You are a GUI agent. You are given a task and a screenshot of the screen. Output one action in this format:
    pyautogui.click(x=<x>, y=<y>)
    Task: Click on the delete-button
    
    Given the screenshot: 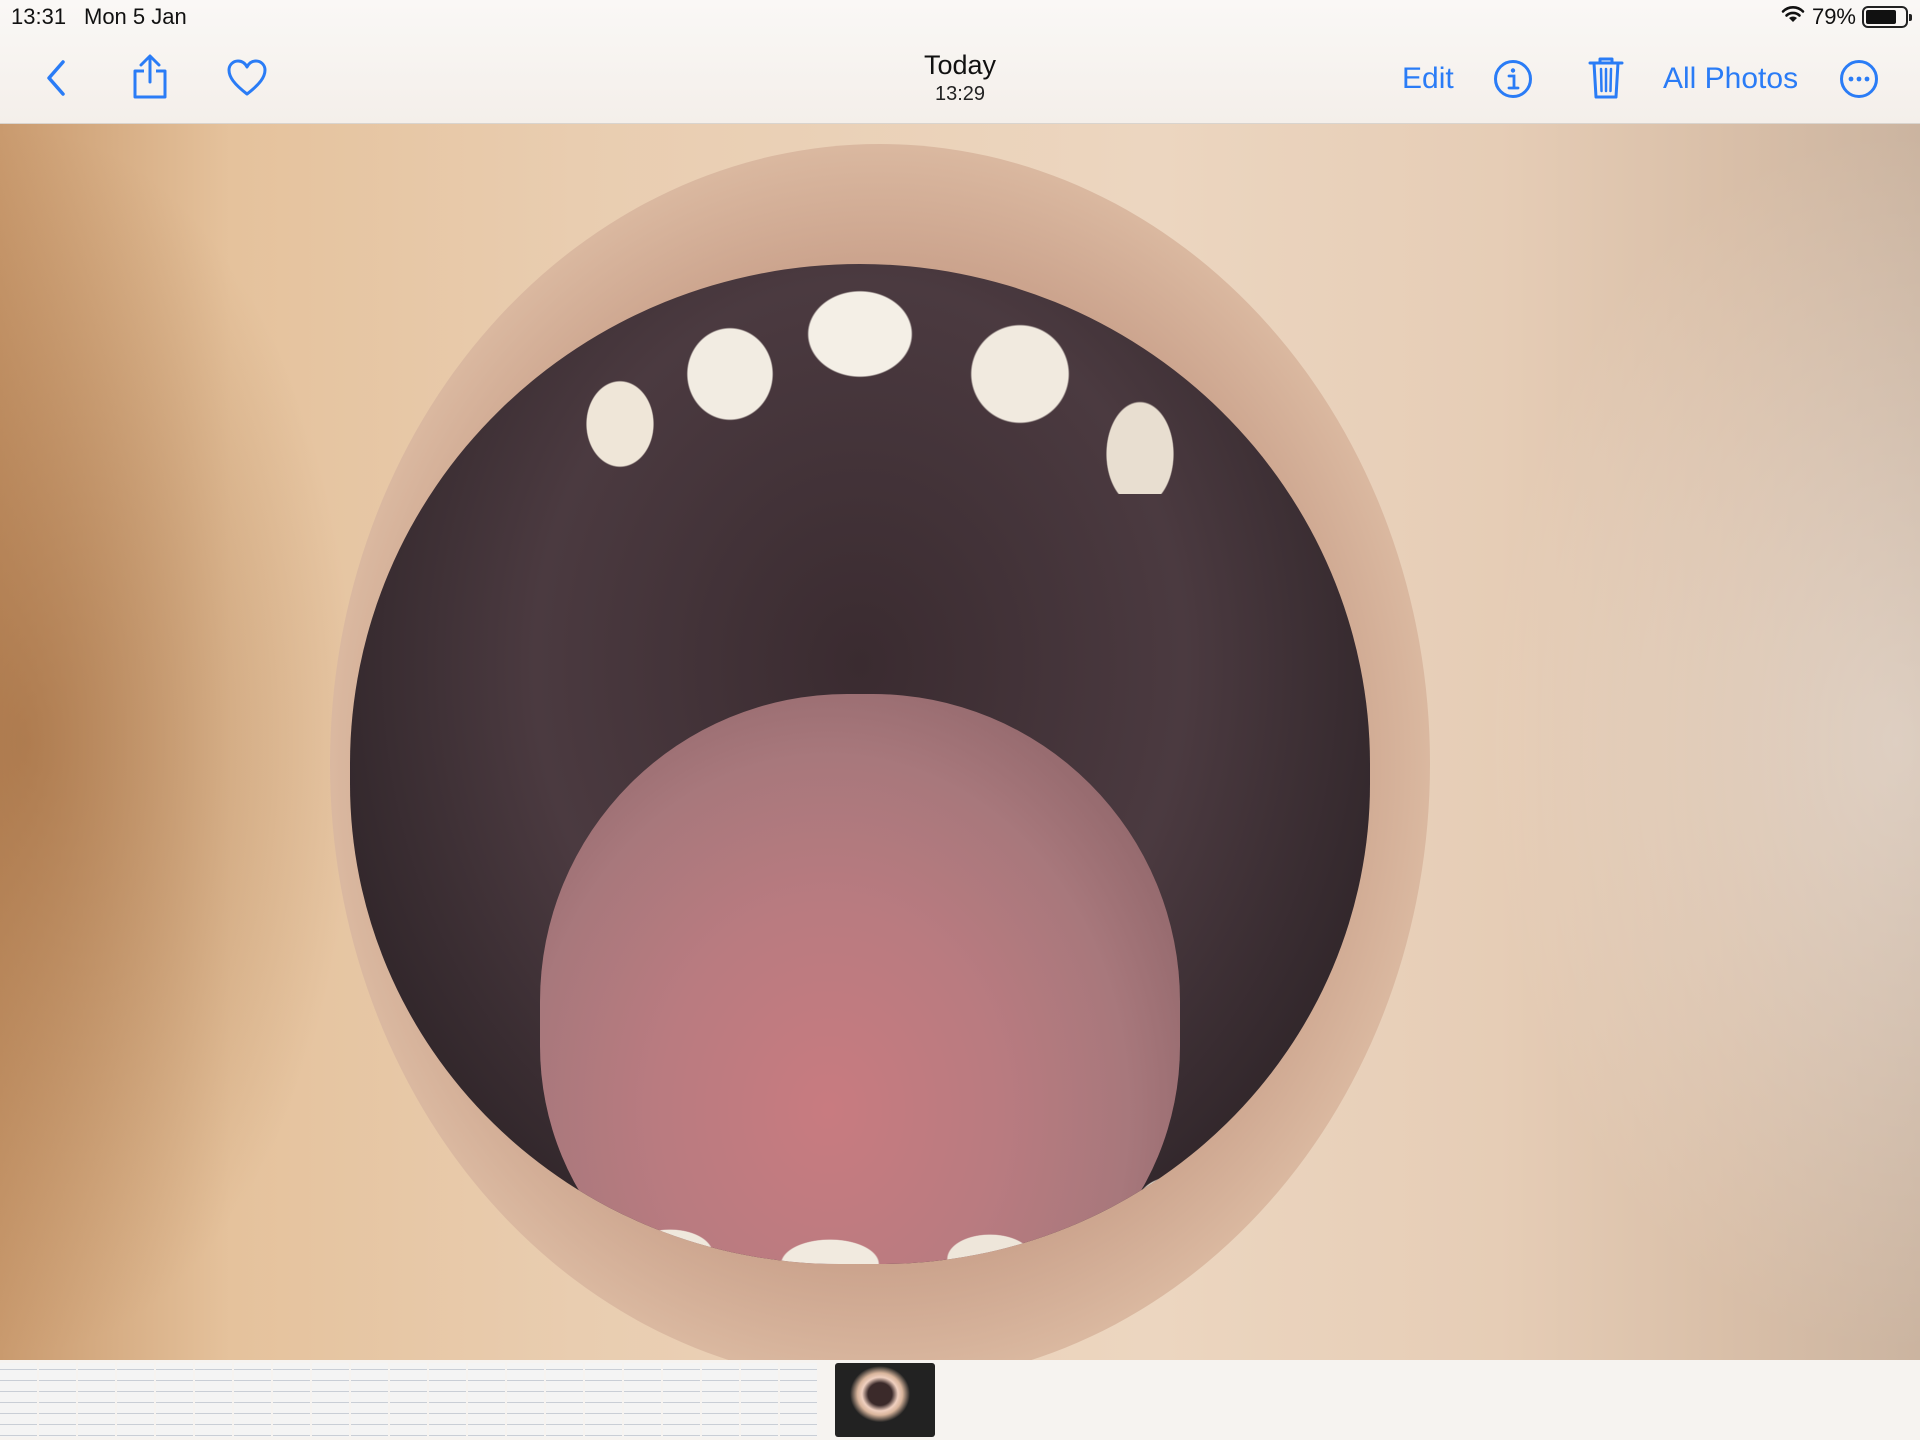 What is the action you would take?
    pyautogui.click(x=1606, y=78)
    